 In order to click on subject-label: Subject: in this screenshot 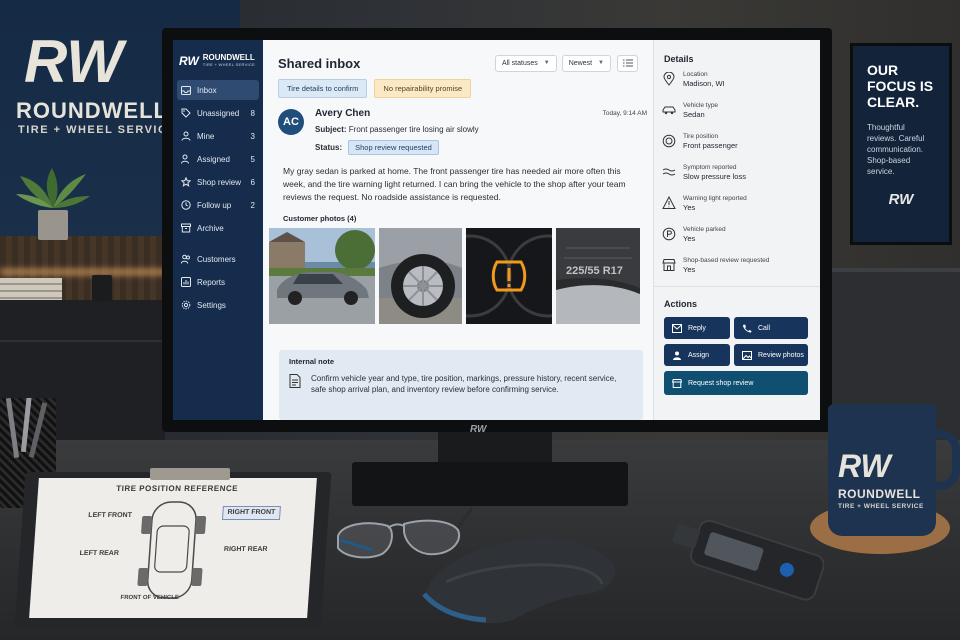, I will do `click(331, 129)`.